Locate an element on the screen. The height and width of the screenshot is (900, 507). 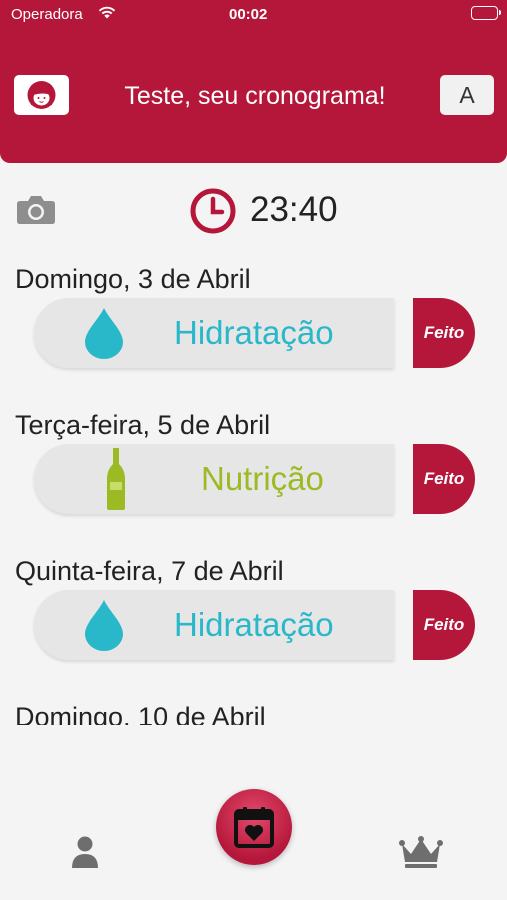
wifi-icon is located at coordinates (107, 14).